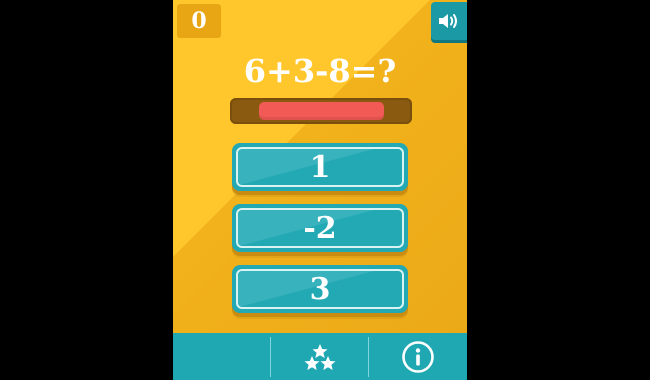  I want to click on timer-bar-fill, so click(321, 111).